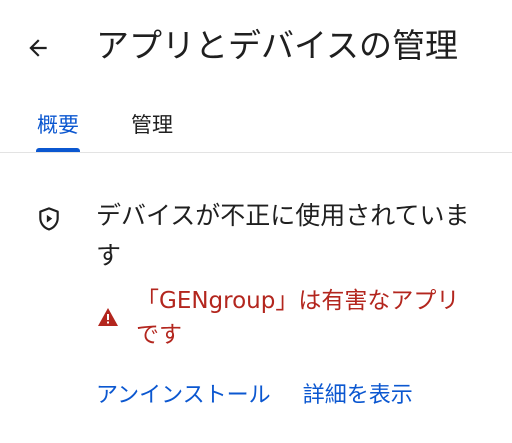 The width and height of the screenshot is (512, 443). I want to click on show-details-button: 詳細を表示, so click(358, 396).